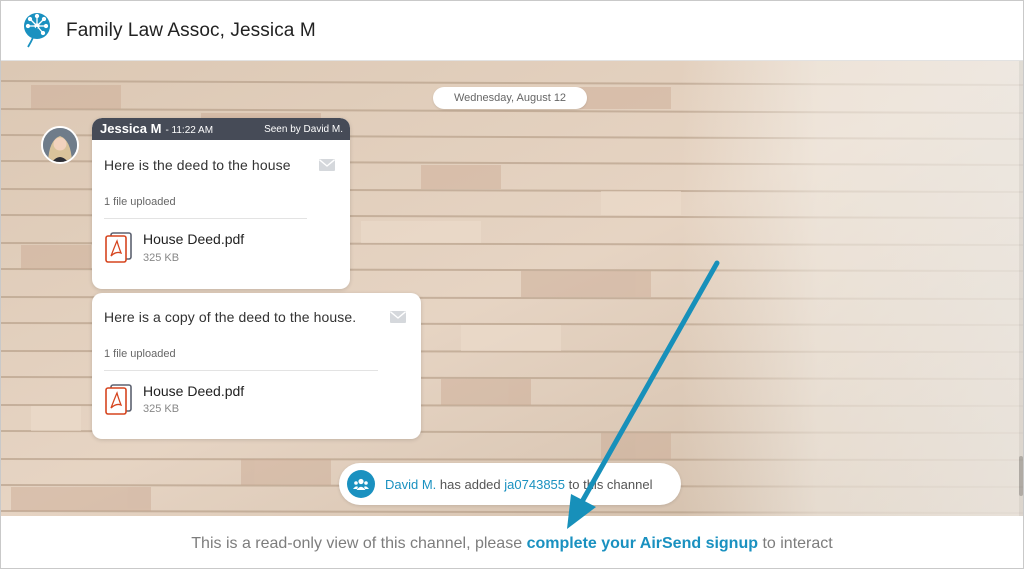 The height and width of the screenshot is (569, 1024). Describe the element at coordinates (610, 484) in the screenshot. I see `event-suffix: to this channel` at that location.